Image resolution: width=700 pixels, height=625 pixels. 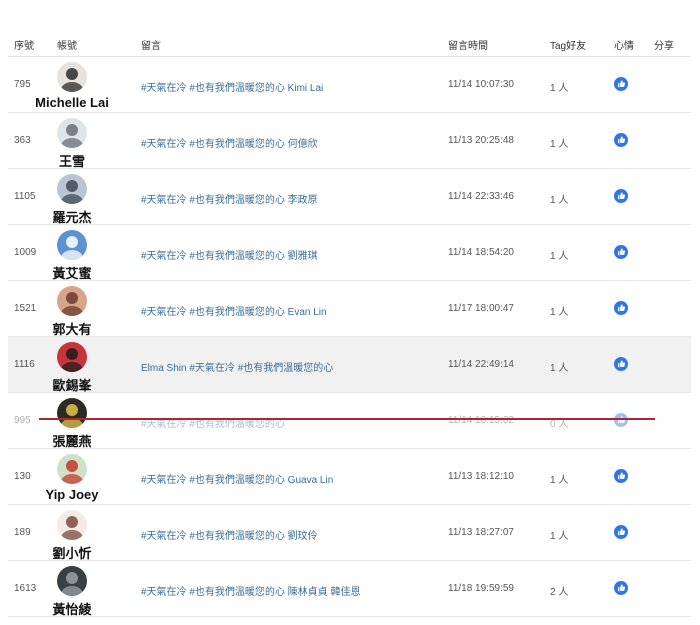 What do you see at coordinates (22, 420) in the screenshot?
I see `row-index: 995` at bounding box center [22, 420].